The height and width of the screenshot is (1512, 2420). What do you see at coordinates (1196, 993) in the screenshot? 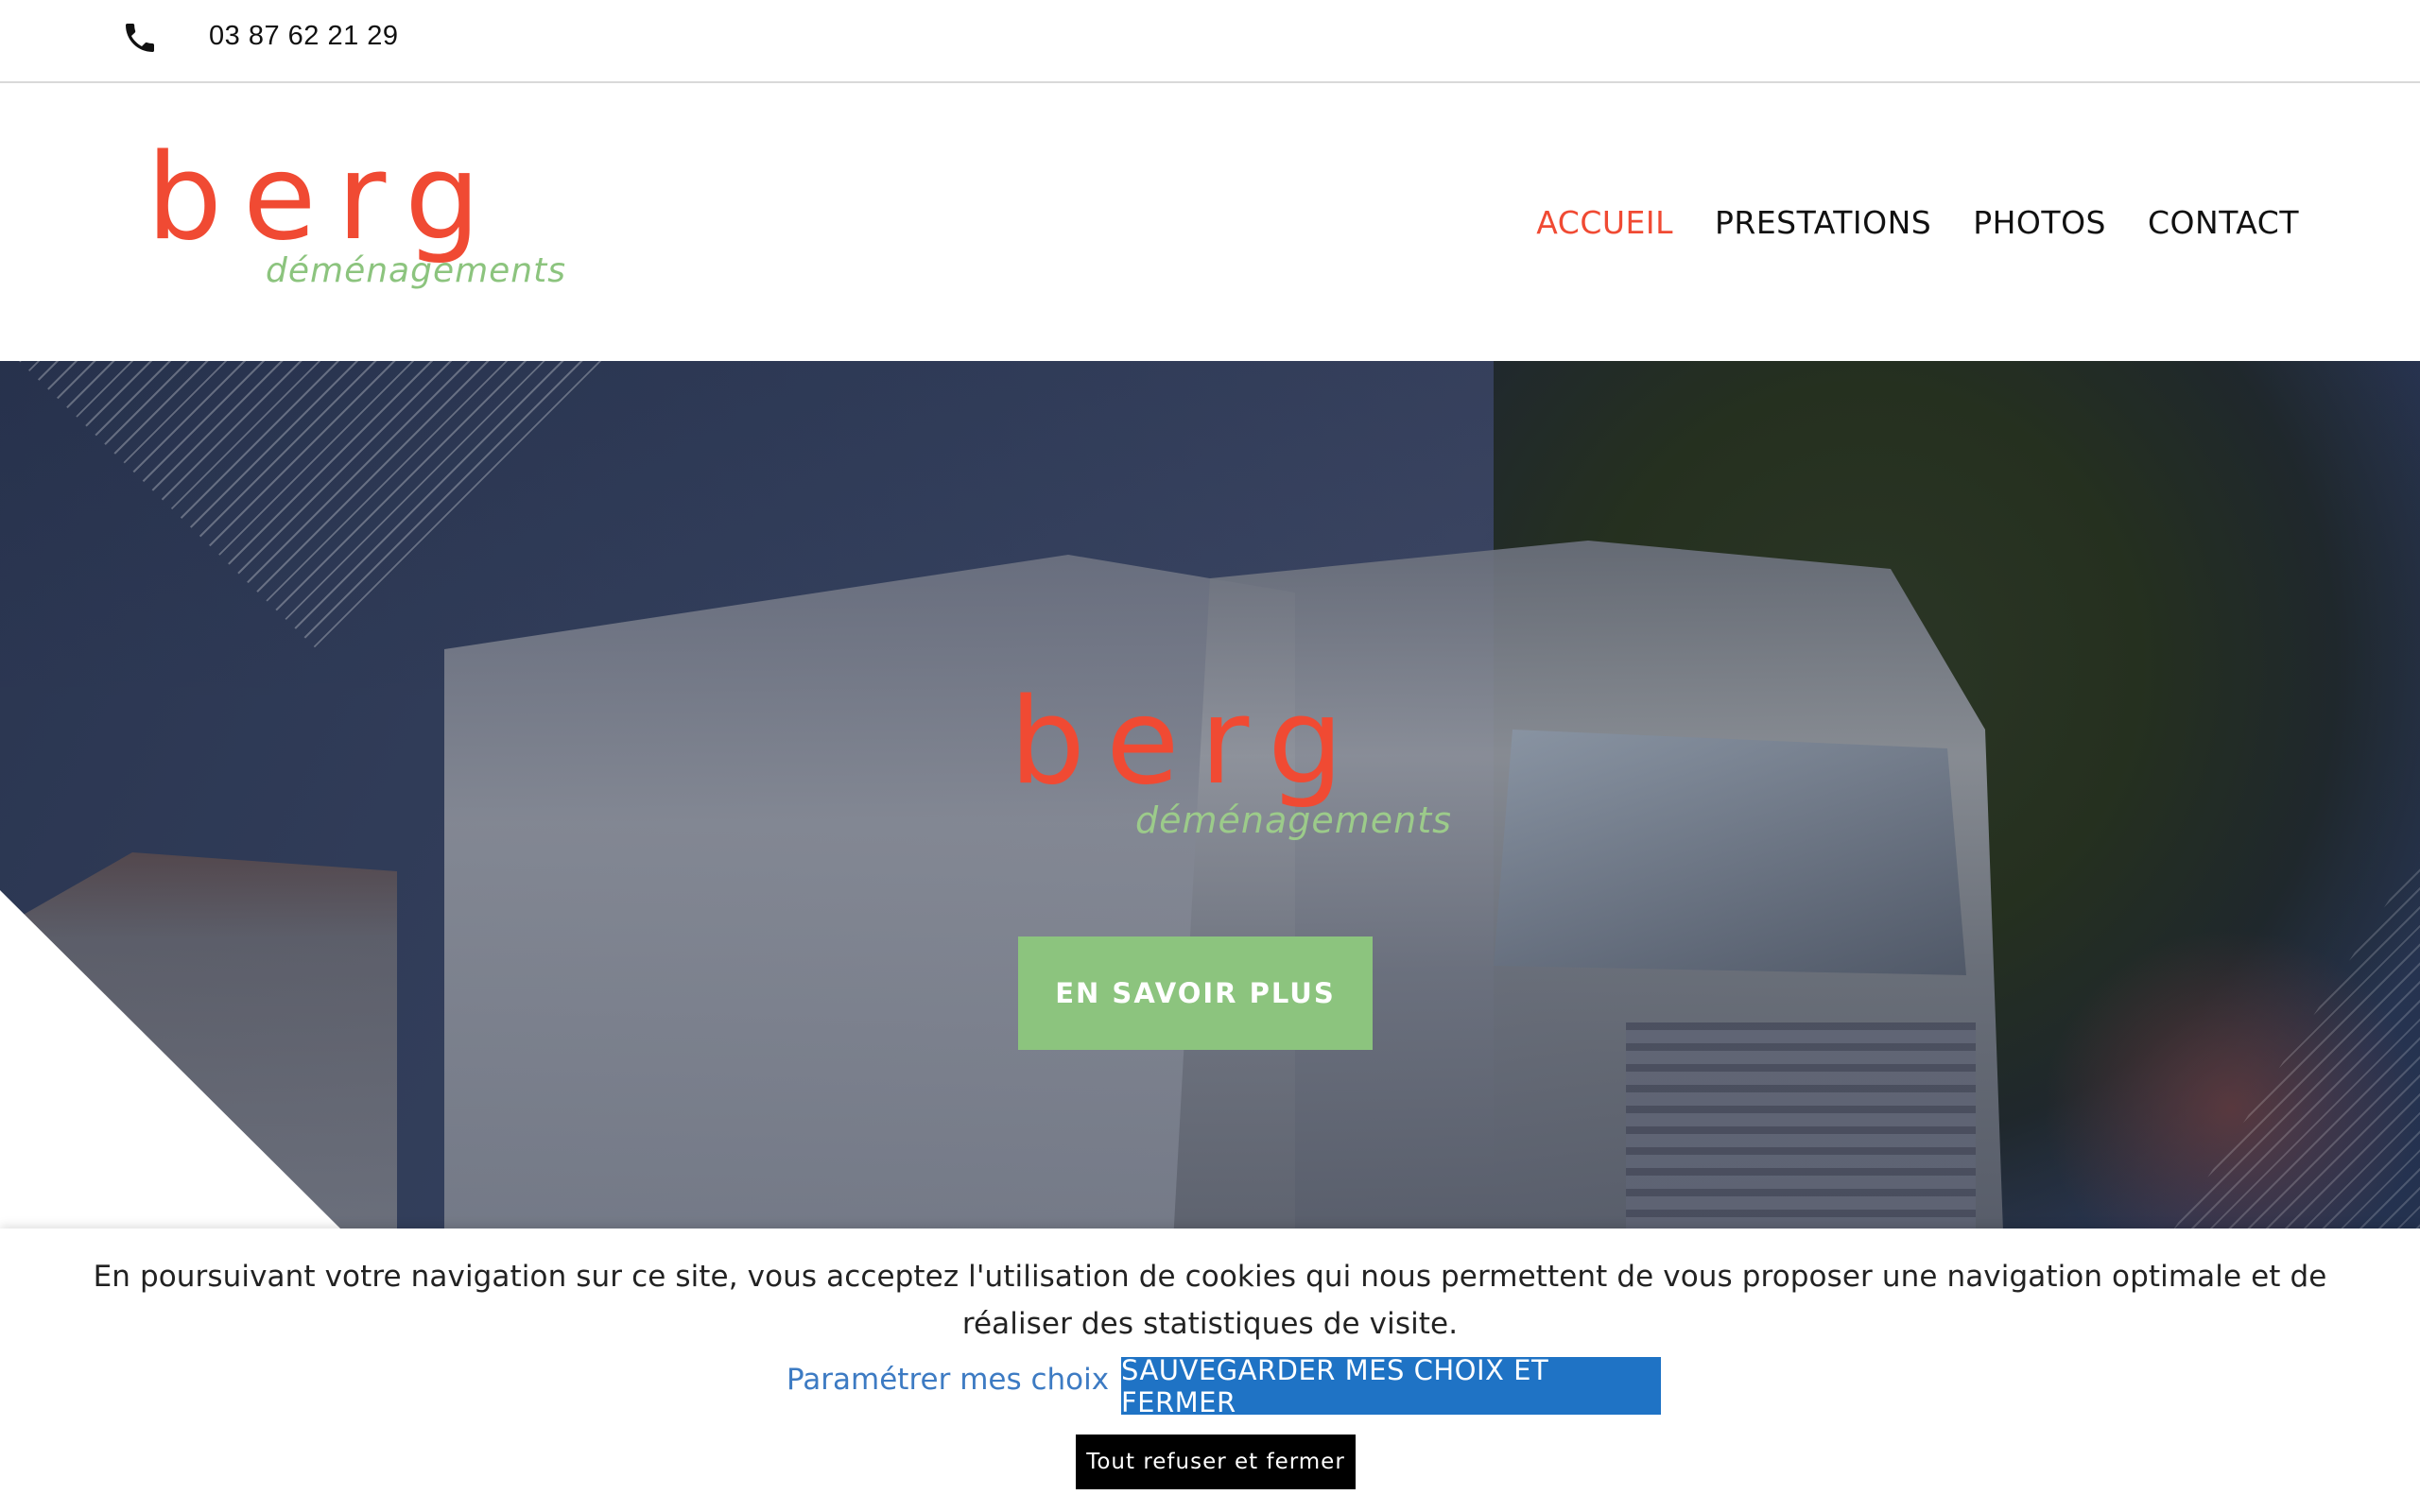
I see `en-savoir-plus-button: EN SAVOIR PLUS` at bounding box center [1196, 993].